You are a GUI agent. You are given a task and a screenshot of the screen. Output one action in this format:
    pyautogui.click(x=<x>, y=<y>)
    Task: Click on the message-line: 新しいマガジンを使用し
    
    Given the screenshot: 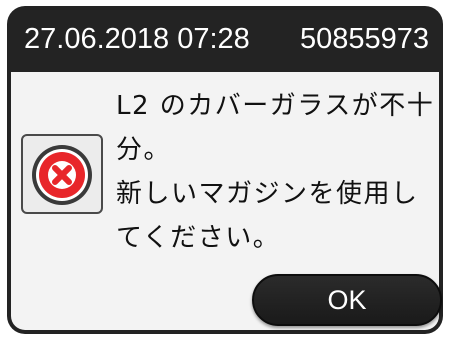 What is the action you would take?
    pyautogui.click(x=267, y=194)
    